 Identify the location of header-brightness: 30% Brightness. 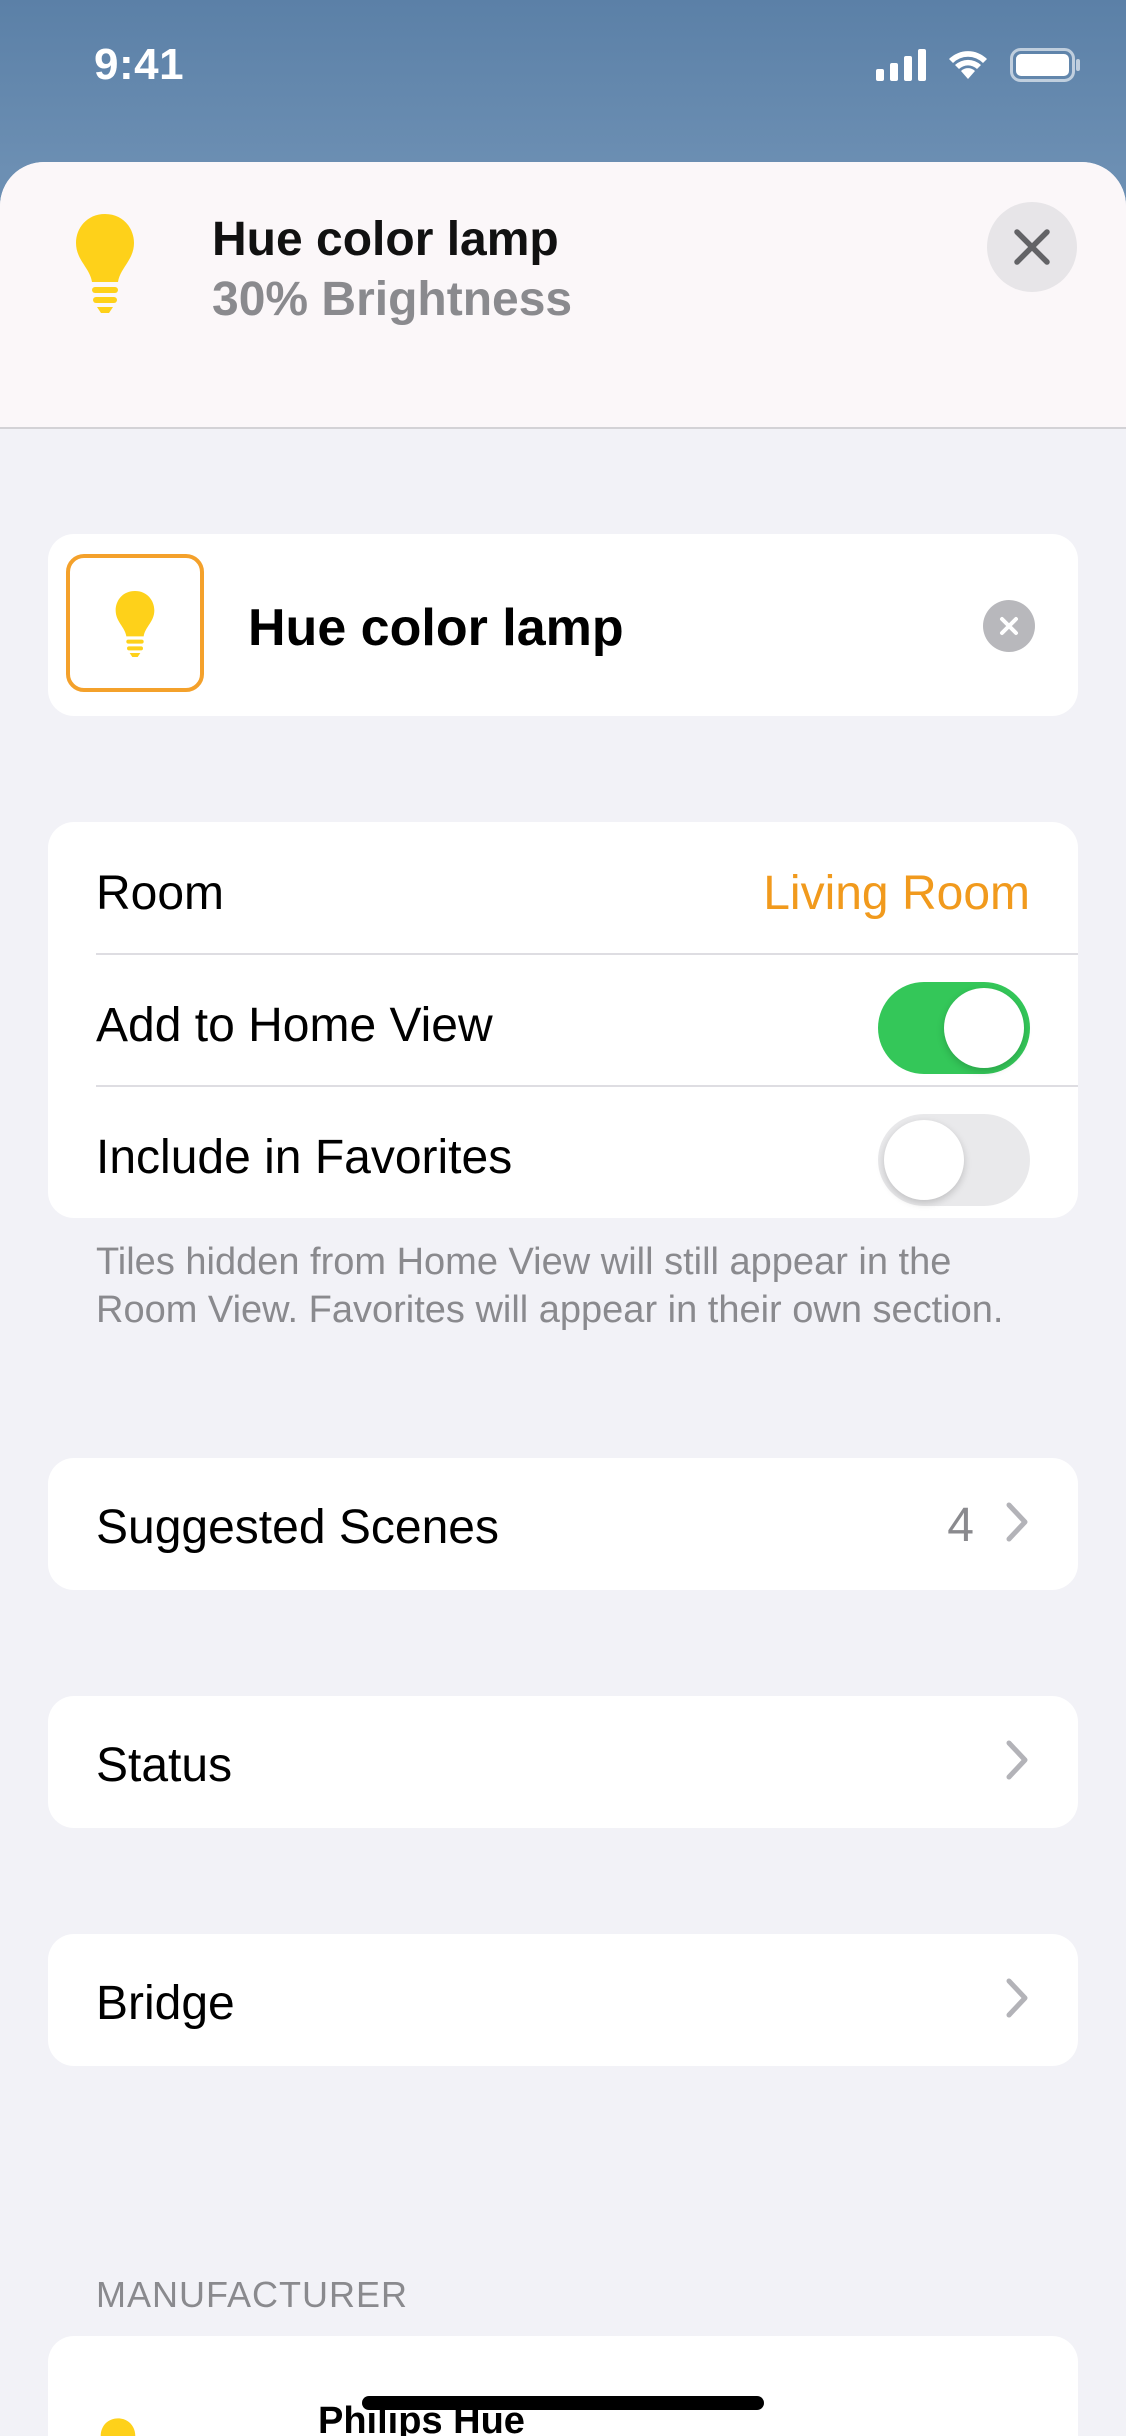
(392, 299).